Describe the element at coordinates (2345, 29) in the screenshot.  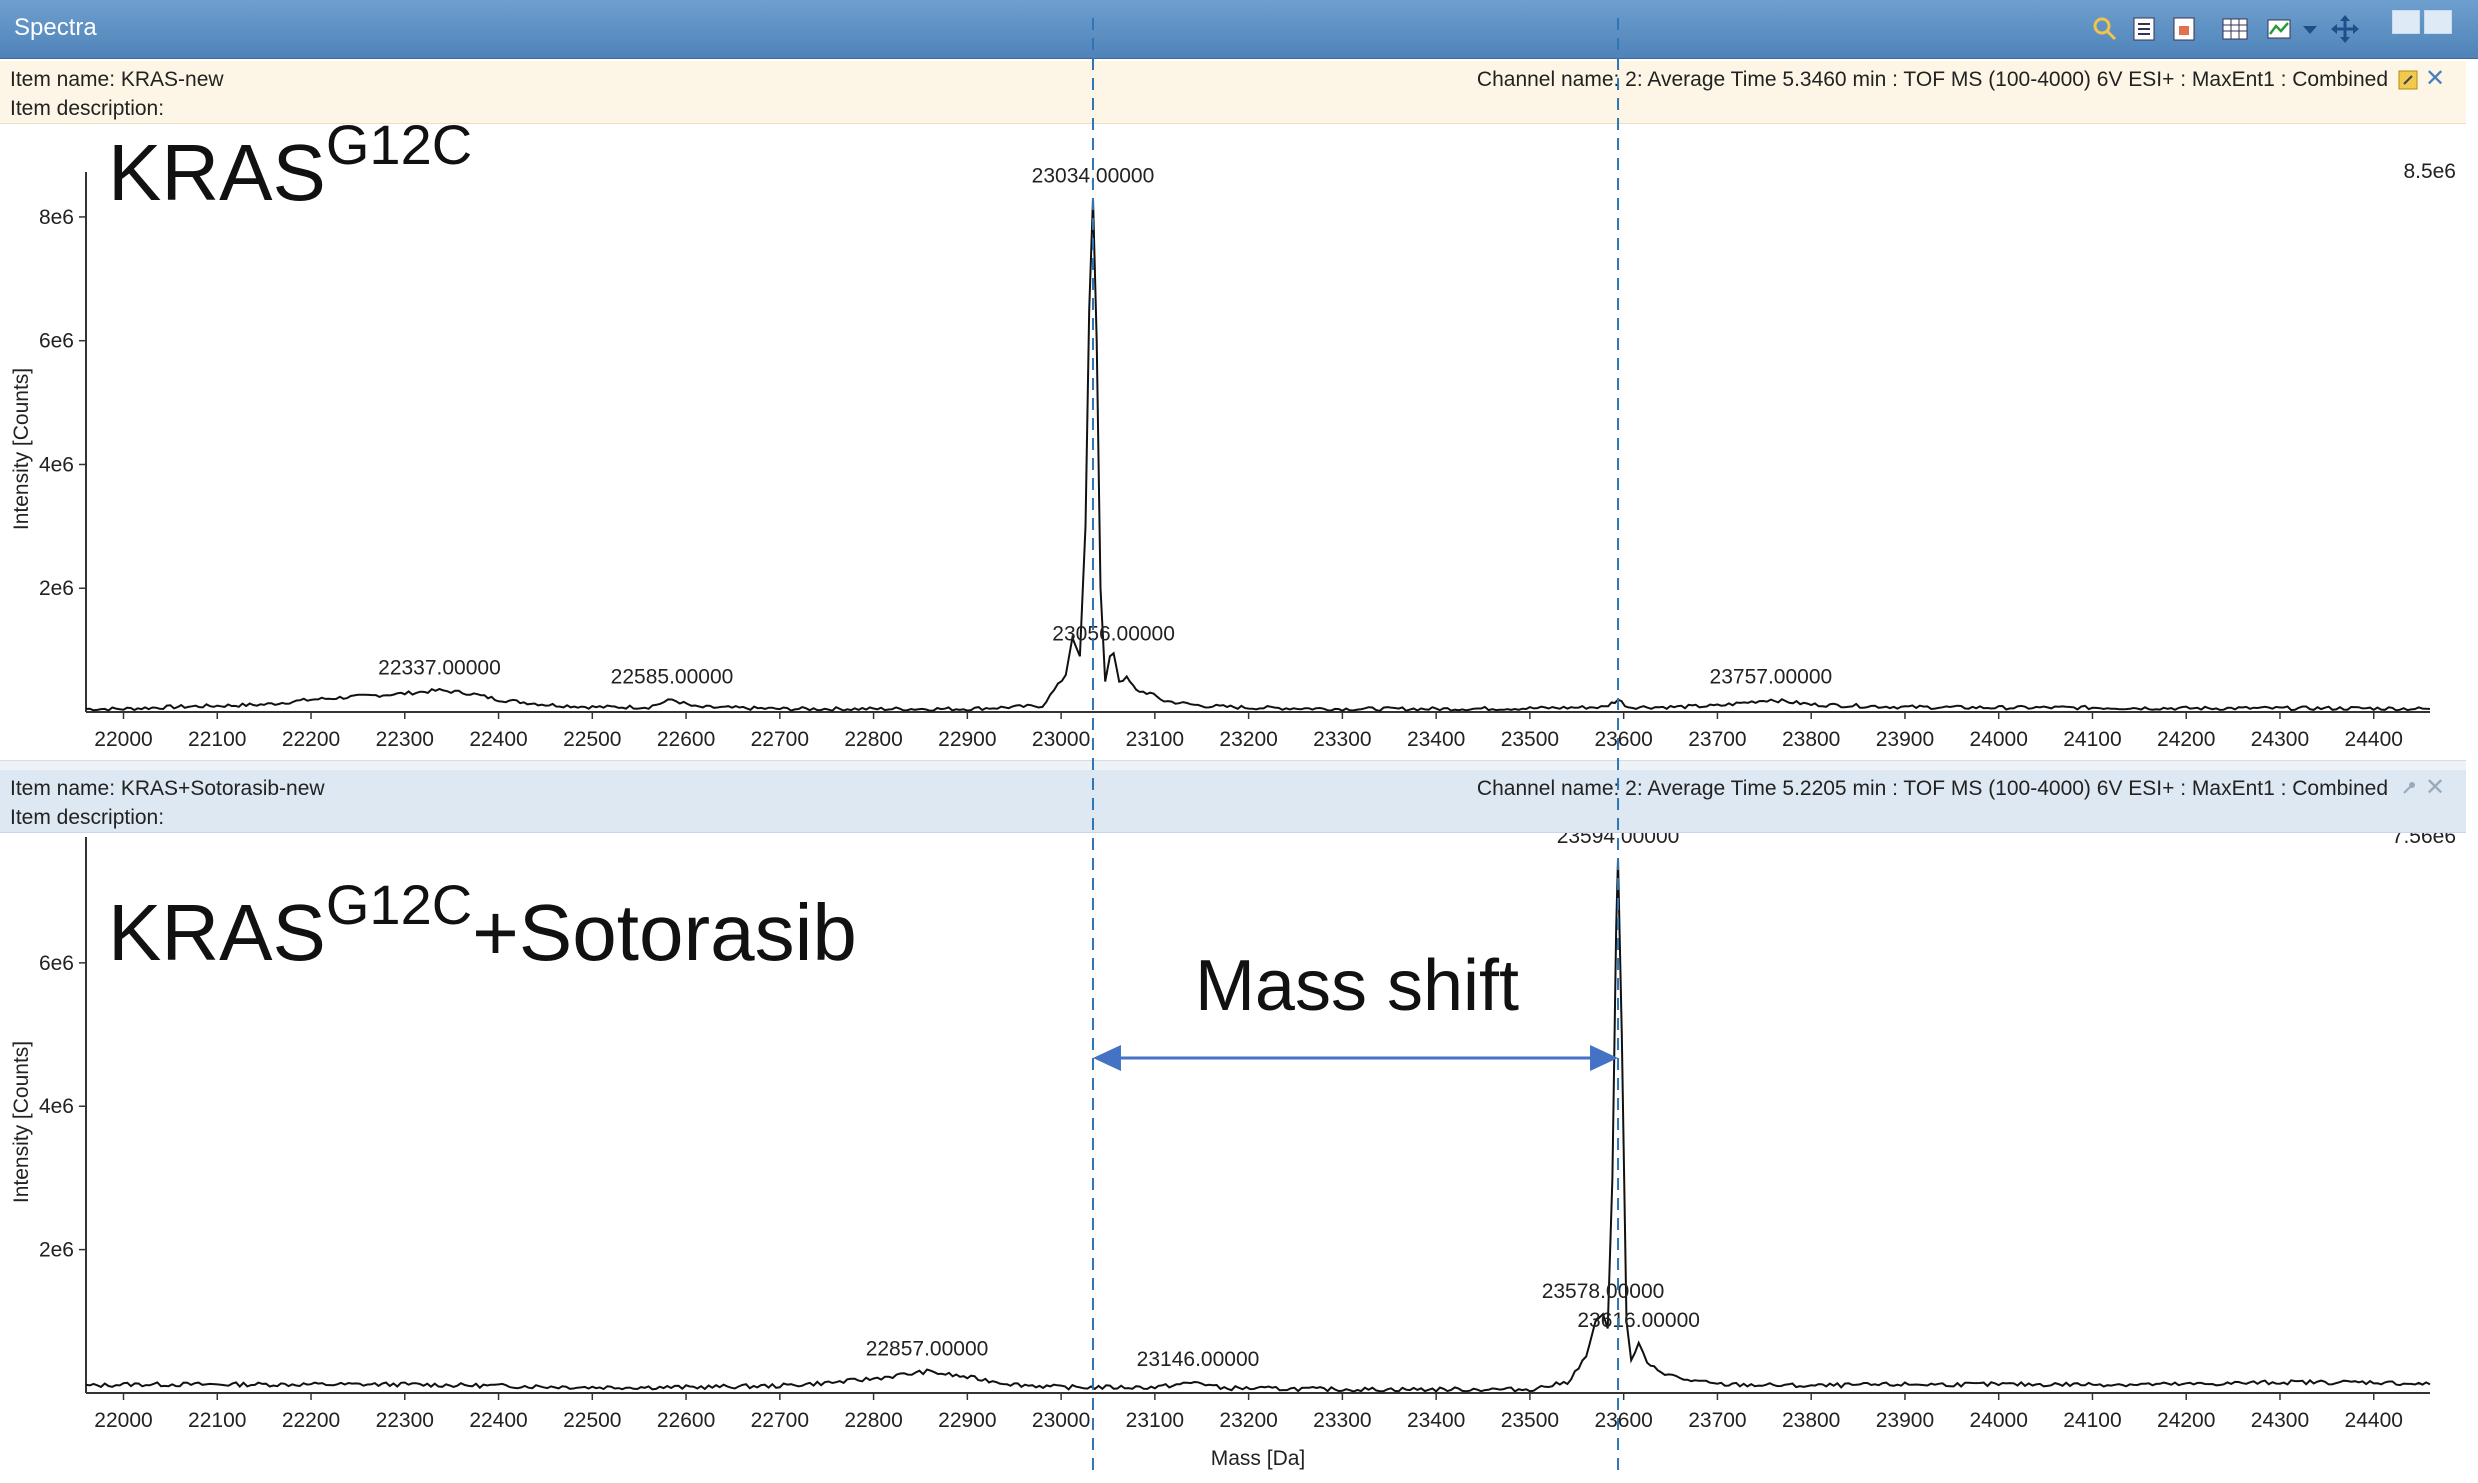
I see `move-icon` at that location.